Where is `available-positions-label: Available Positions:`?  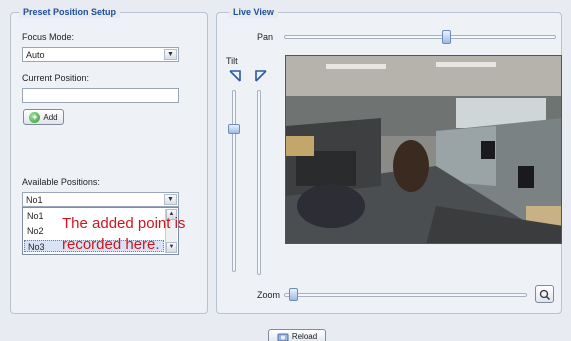
available-positions-label: Available Positions: is located at coordinates (61, 182).